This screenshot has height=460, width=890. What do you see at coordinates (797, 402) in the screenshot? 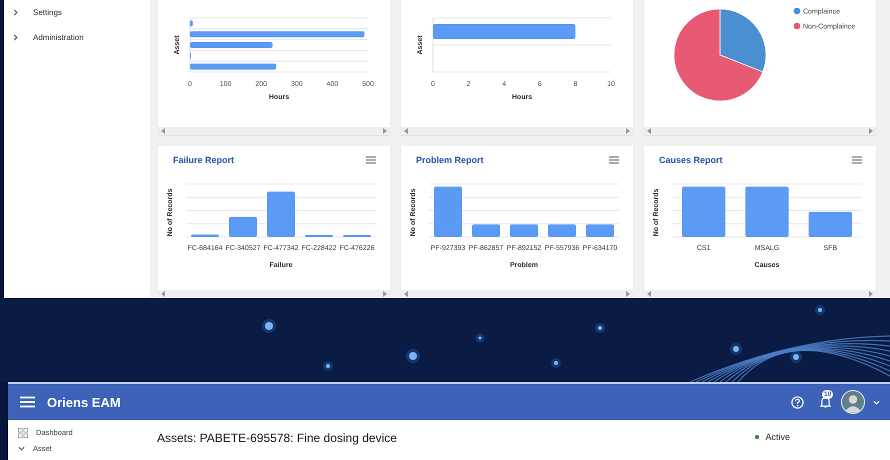
I see `help-icon` at bounding box center [797, 402].